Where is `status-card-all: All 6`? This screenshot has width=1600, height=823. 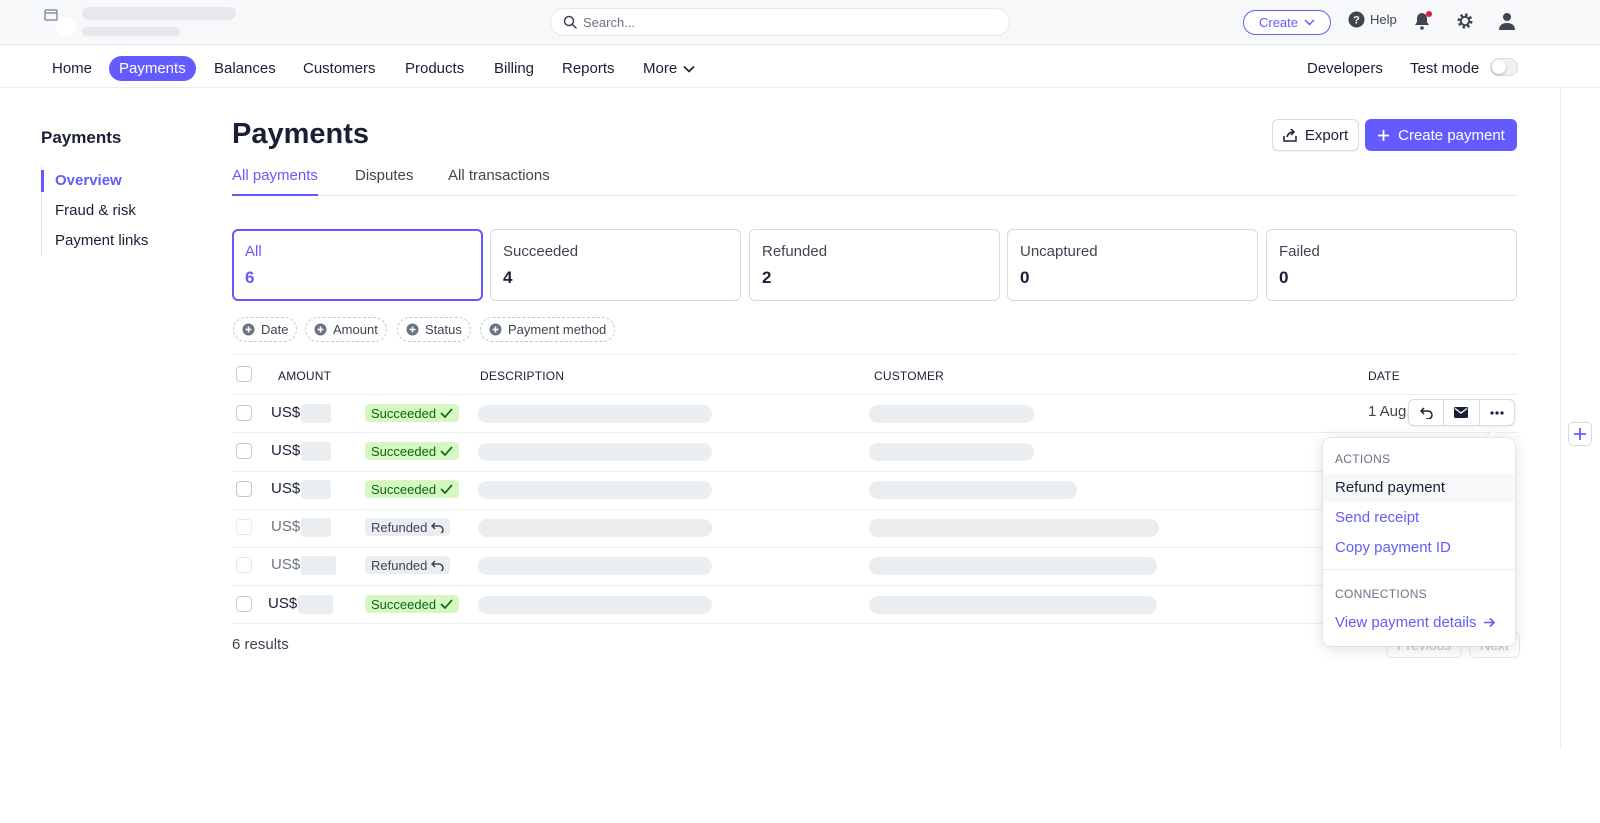 status-card-all: All 6 is located at coordinates (357, 265).